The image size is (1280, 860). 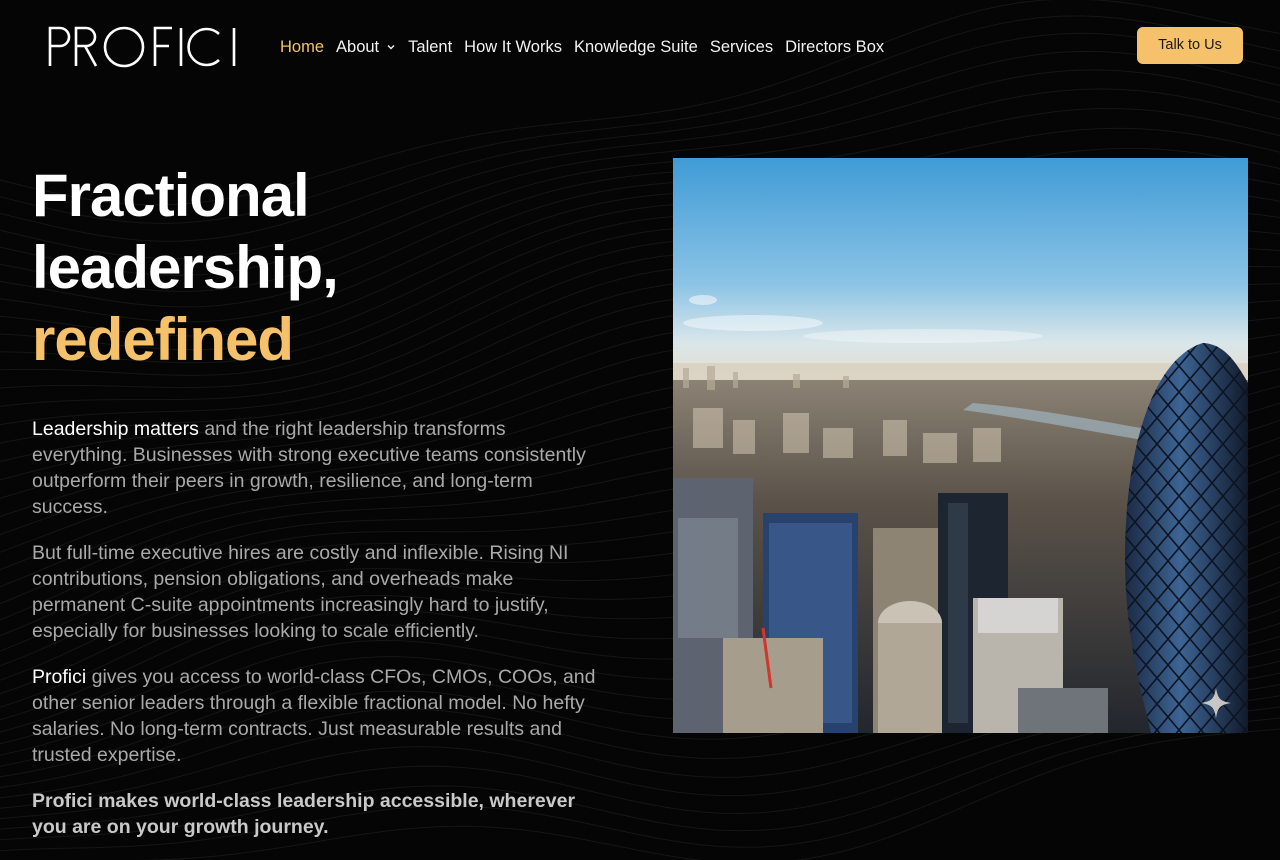 I want to click on nav-item-label: Services, so click(x=741, y=47).